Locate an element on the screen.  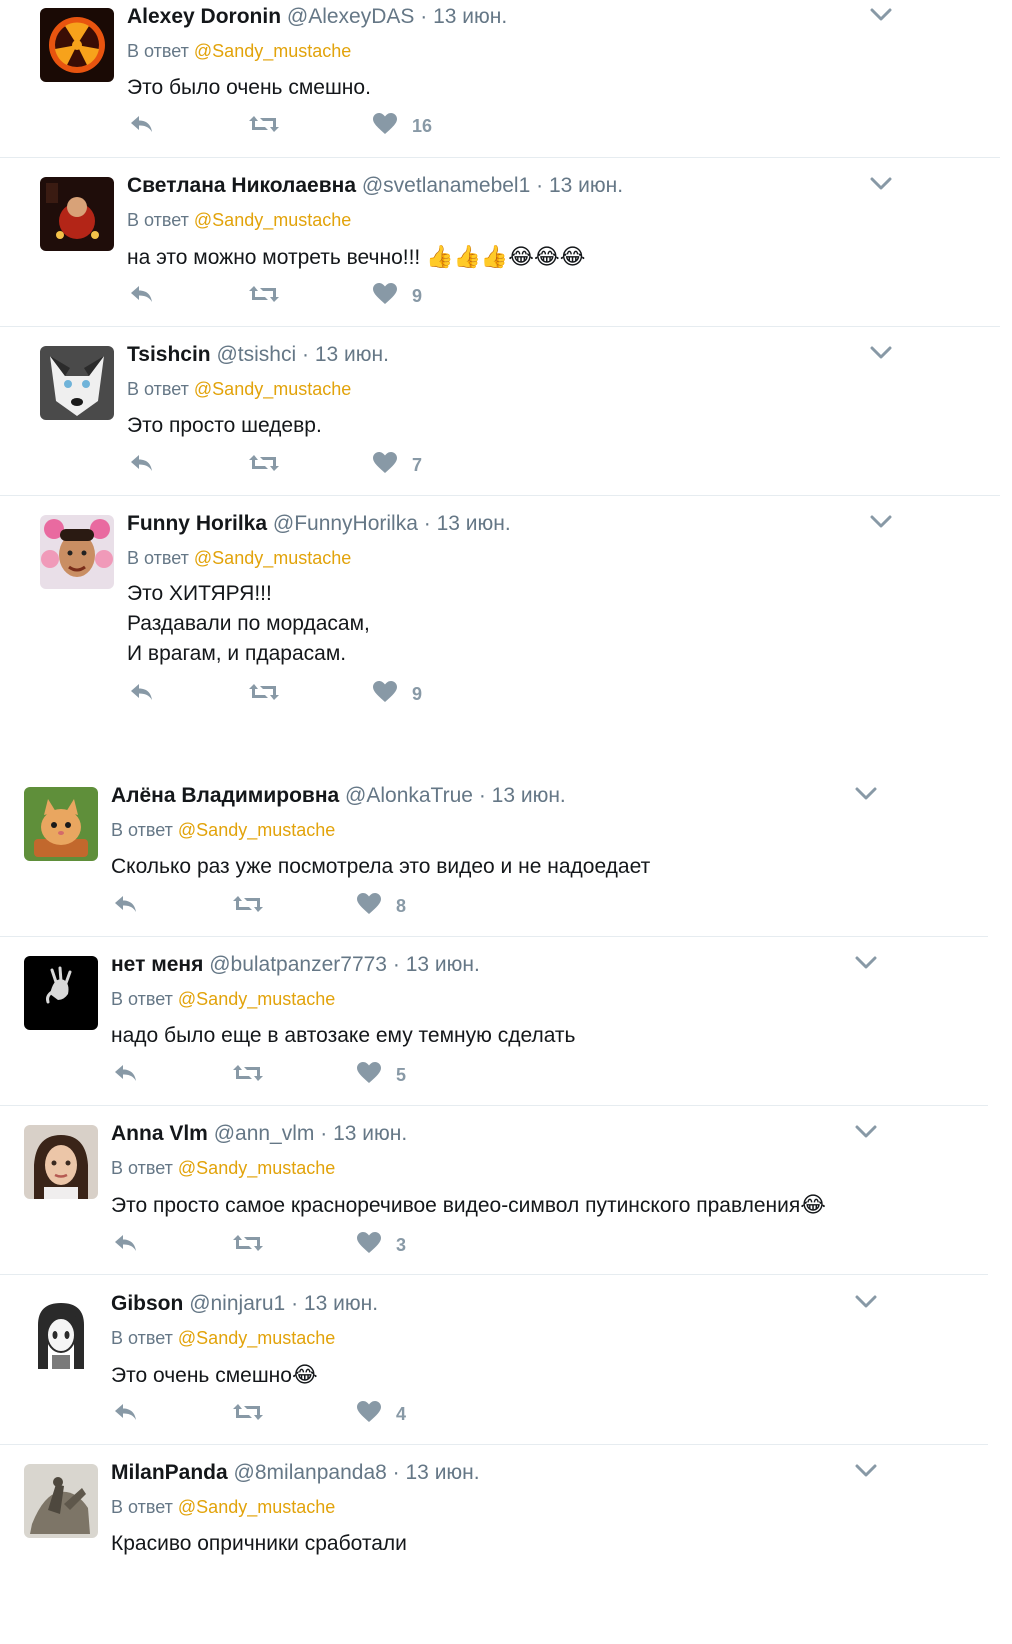
tweet-text-content: на это можно мотреть вечно!!! is located at coordinates (274, 257).